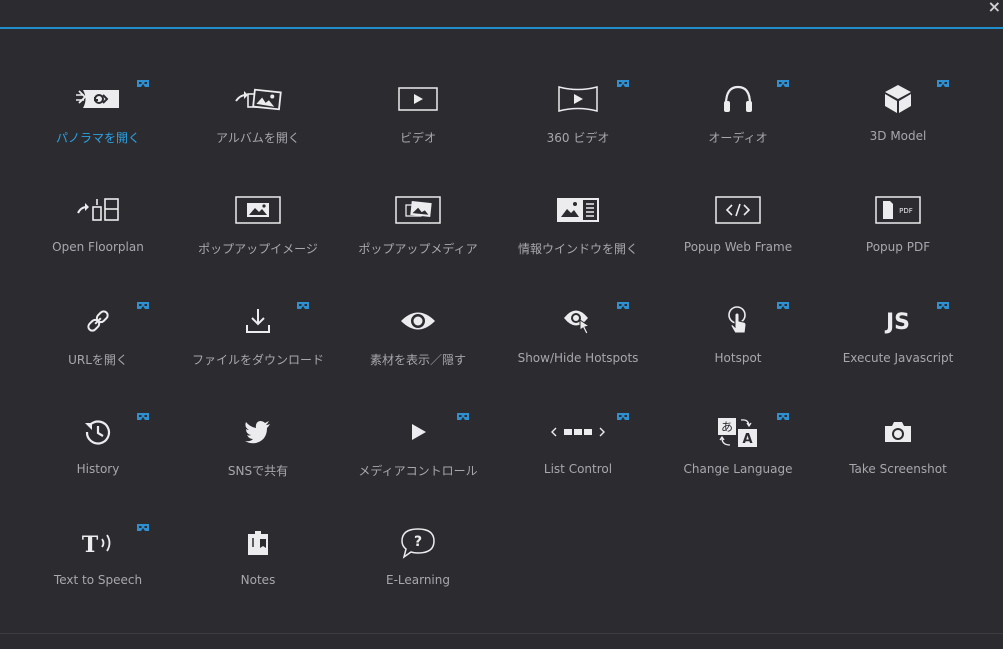 This screenshot has height=649, width=1003. What do you see at coordinates (418, 471) in the screenshot?
I see `action-item-label: メディアコントロール` at bounding box center [418, 471].